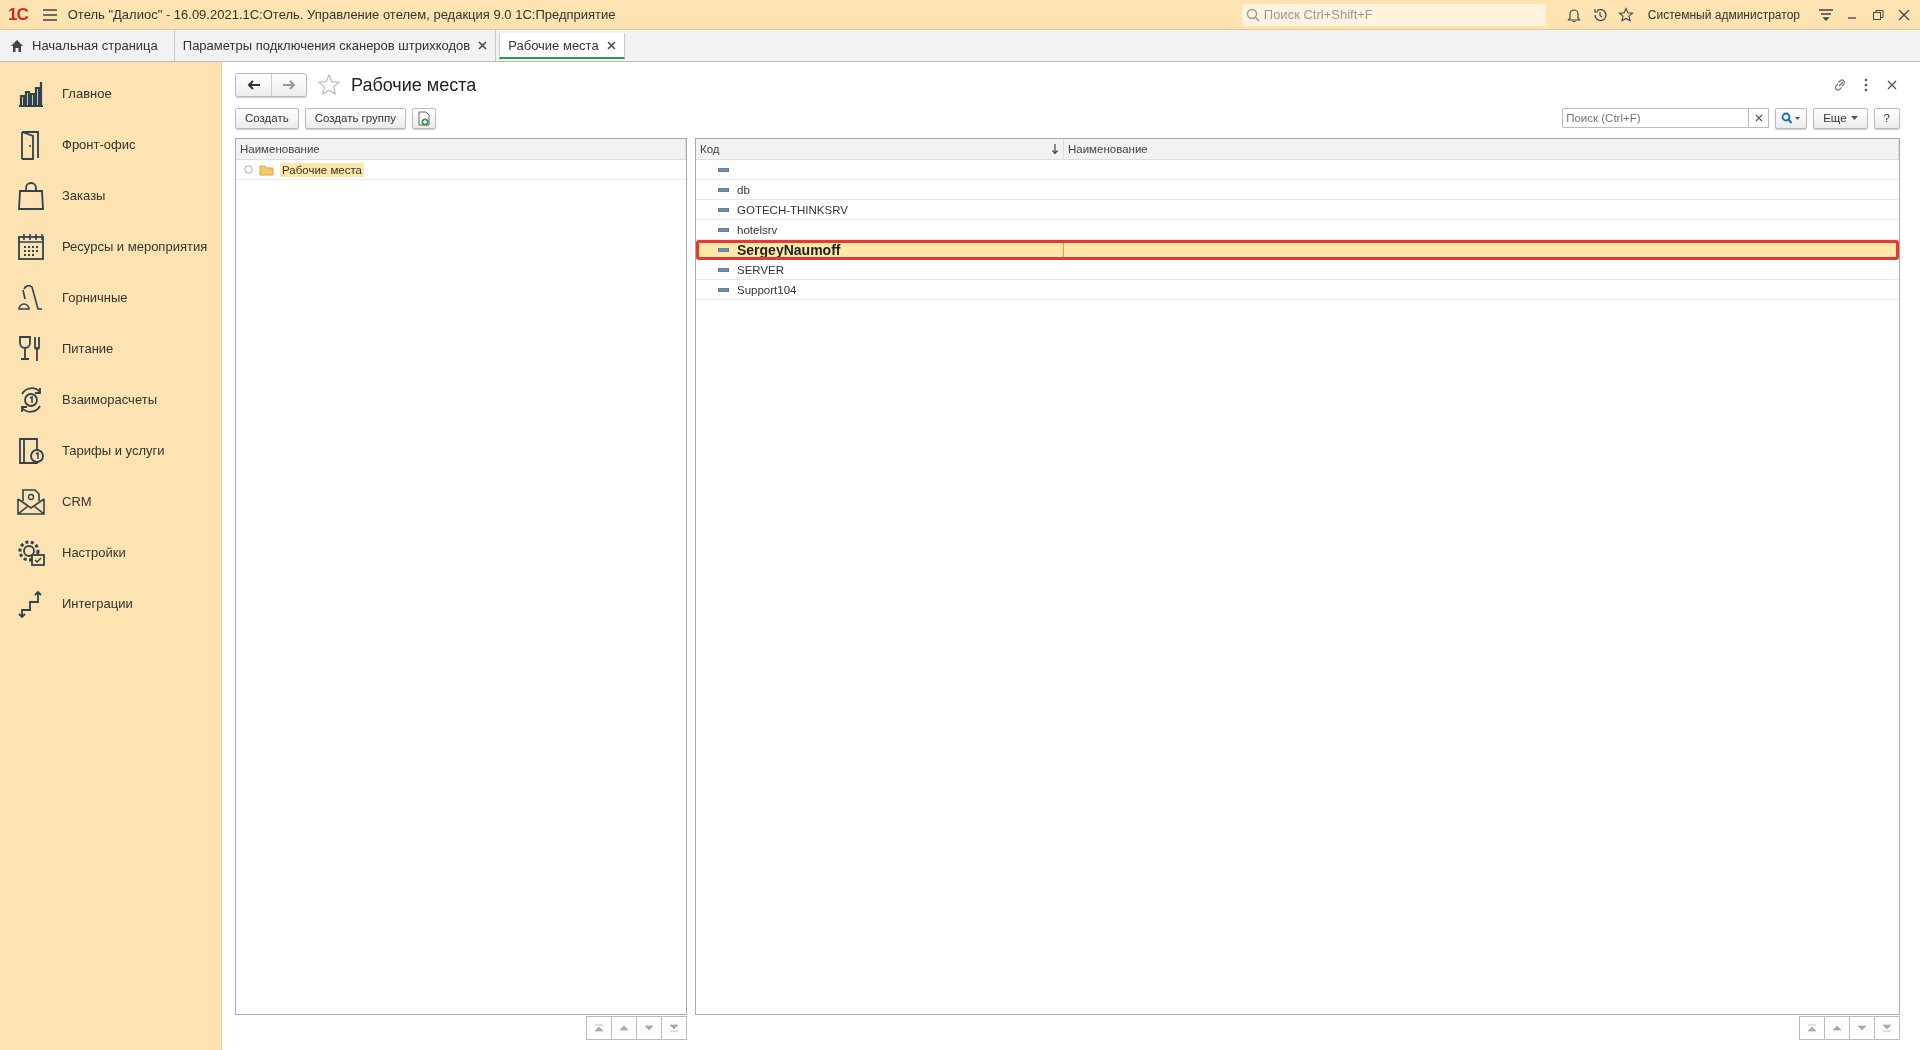 The height and width of the screenshot is (1050, 1920). What do you see at coordinates (1297, 190) in the screenshot?
I see `table-row: db` at bounding box center [1297, 190].